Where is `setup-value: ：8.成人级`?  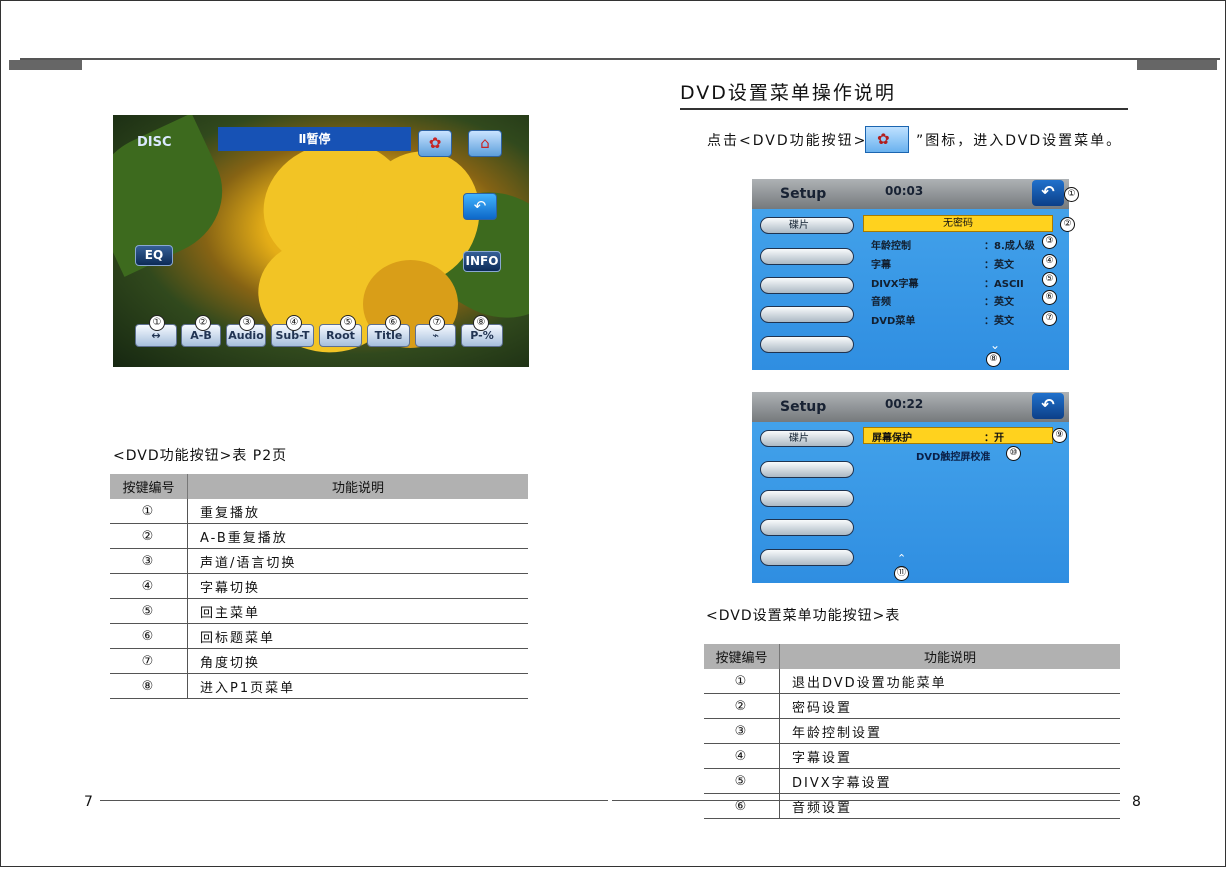
setup-value: ：8.成人级 is located at coordinates (1009, 246).